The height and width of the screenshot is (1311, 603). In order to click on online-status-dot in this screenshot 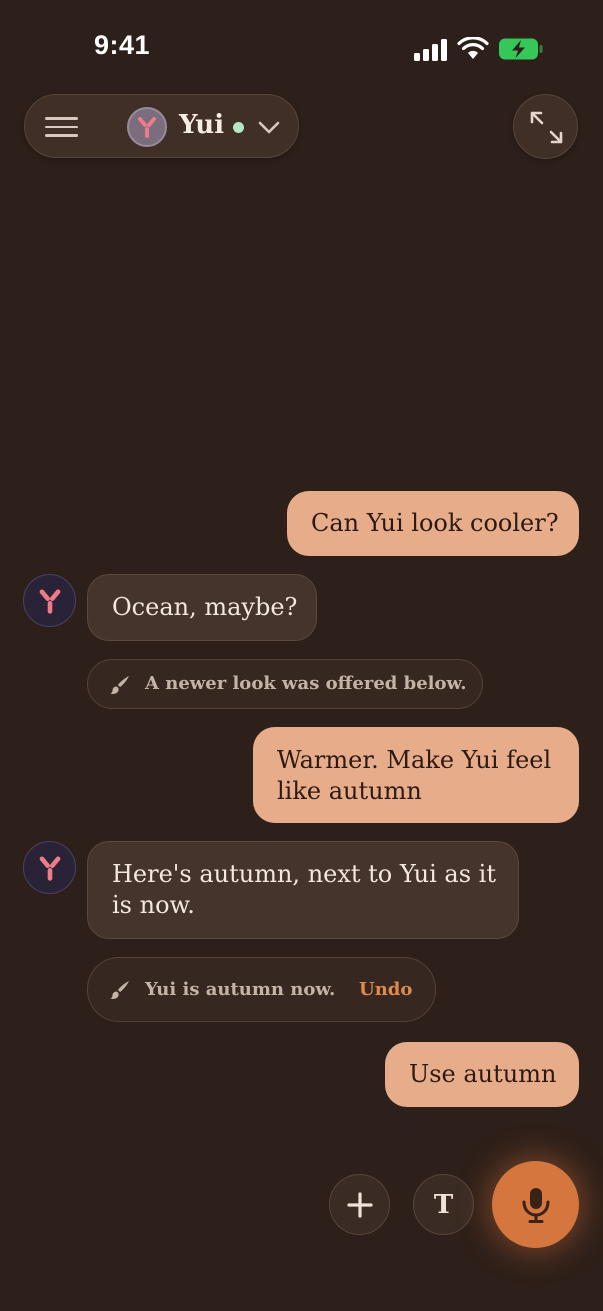, I will do `click(238, 127)`.